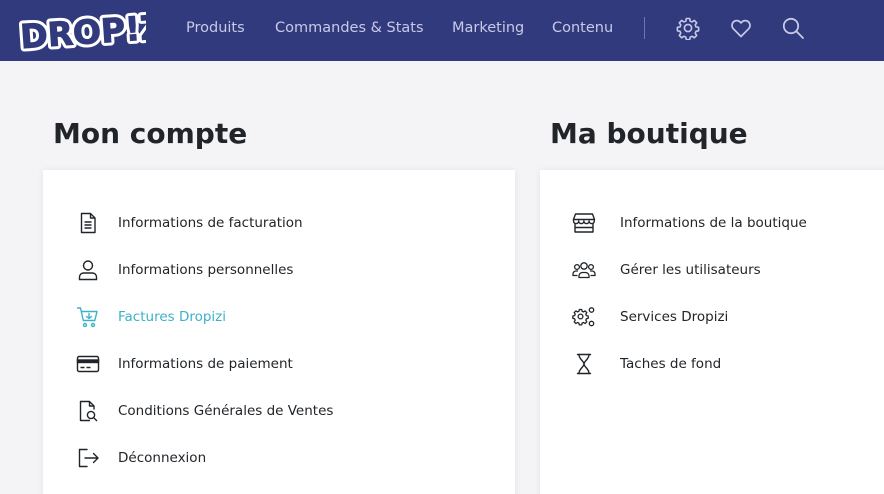  Describe the element at coordinates (172, 317) in the screenshot. I see `account-item-label: Factures Dropizi` at that location.